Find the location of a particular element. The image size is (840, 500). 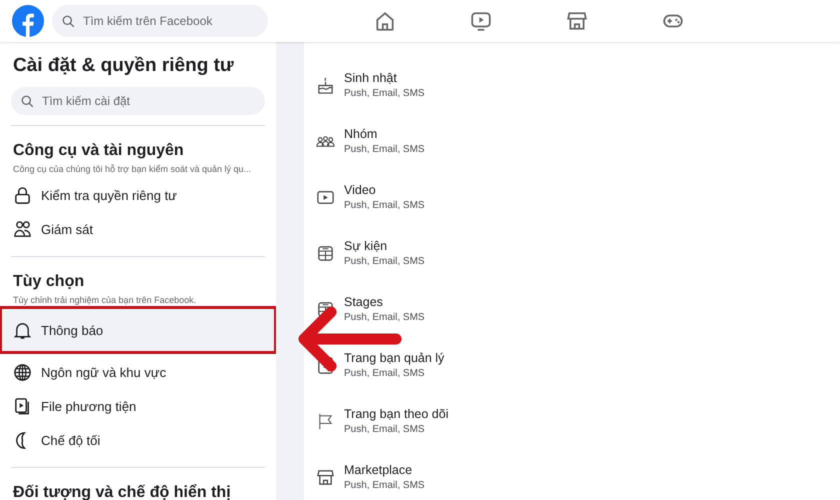

notification-title: Nhóm is located at coordinates (361, 134).